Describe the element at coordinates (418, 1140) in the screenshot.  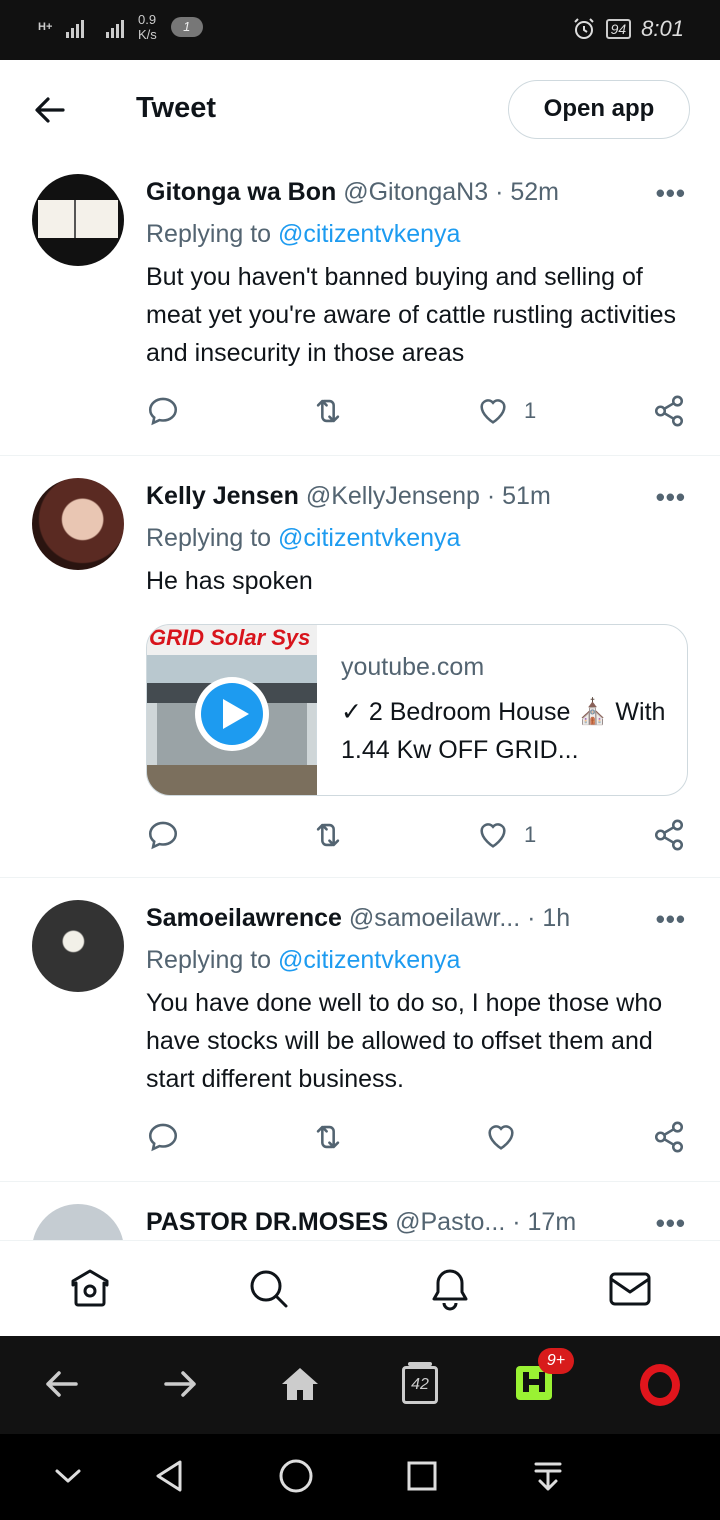
I see `tweet-actions` at that location.